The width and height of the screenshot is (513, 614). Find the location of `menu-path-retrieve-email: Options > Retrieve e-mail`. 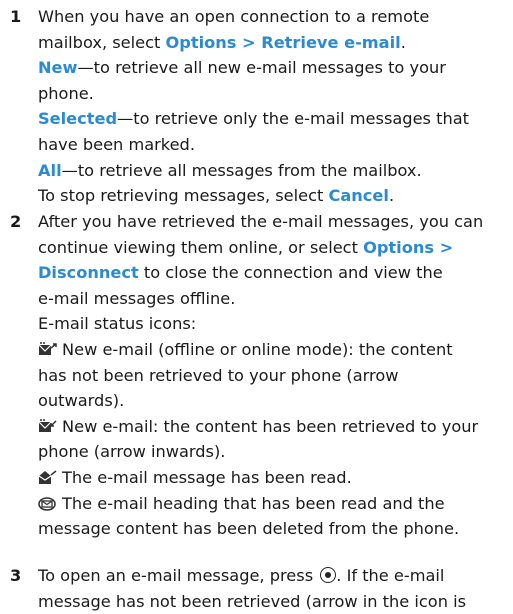

menu-path-retrieve-email: Options > Retrieve e-mail is located at coordinates (283, 42).